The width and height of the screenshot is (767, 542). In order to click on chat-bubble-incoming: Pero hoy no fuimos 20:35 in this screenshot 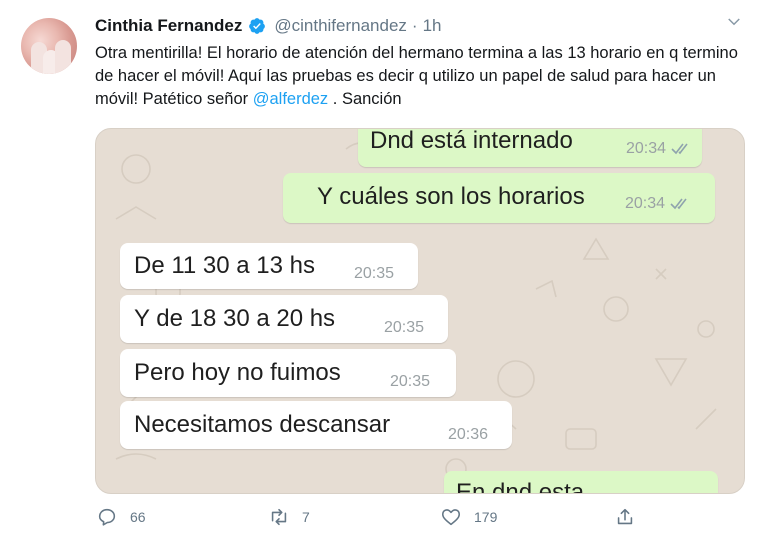, I will do `click(288, 373)`.